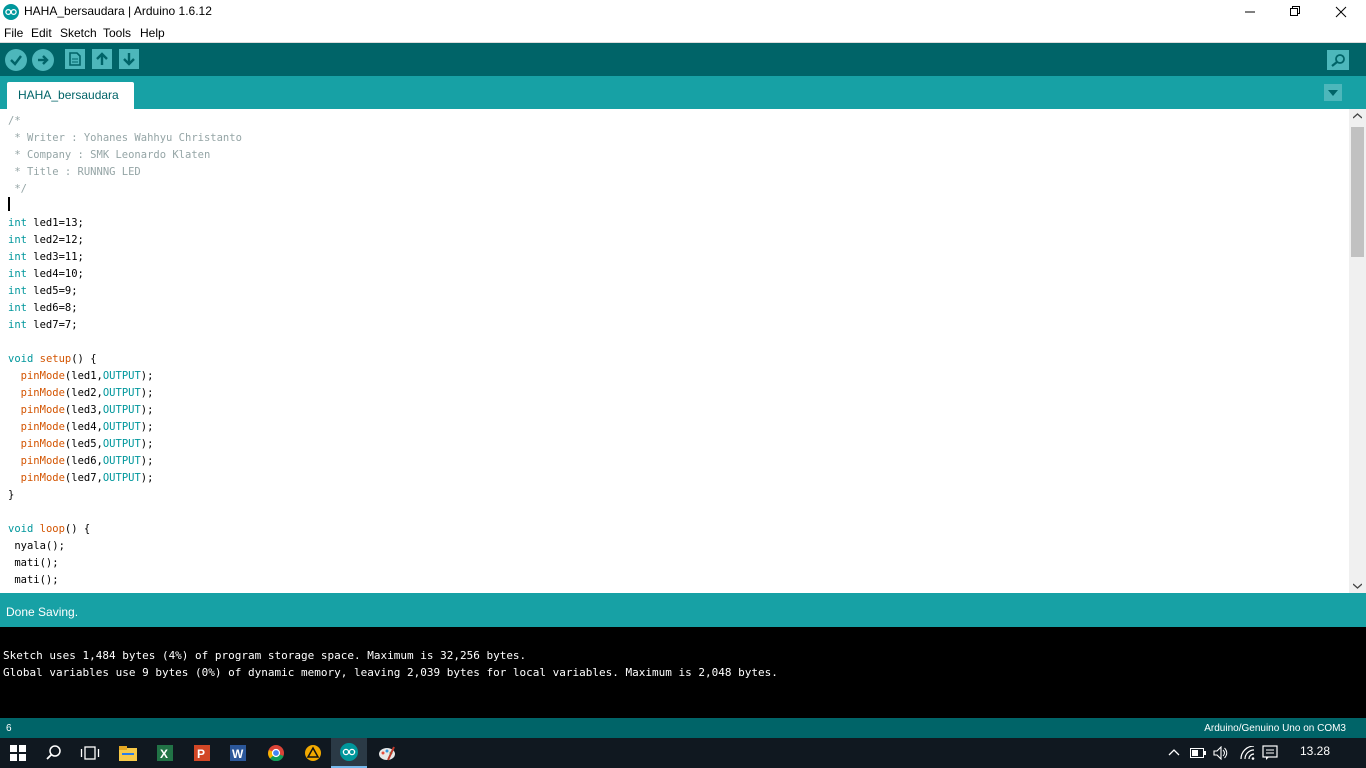 The image size is (1366, 768). What do you see at coordinates (683, 59) in the screenshot?
I see `toolbar` at bounding box center [683, 59].